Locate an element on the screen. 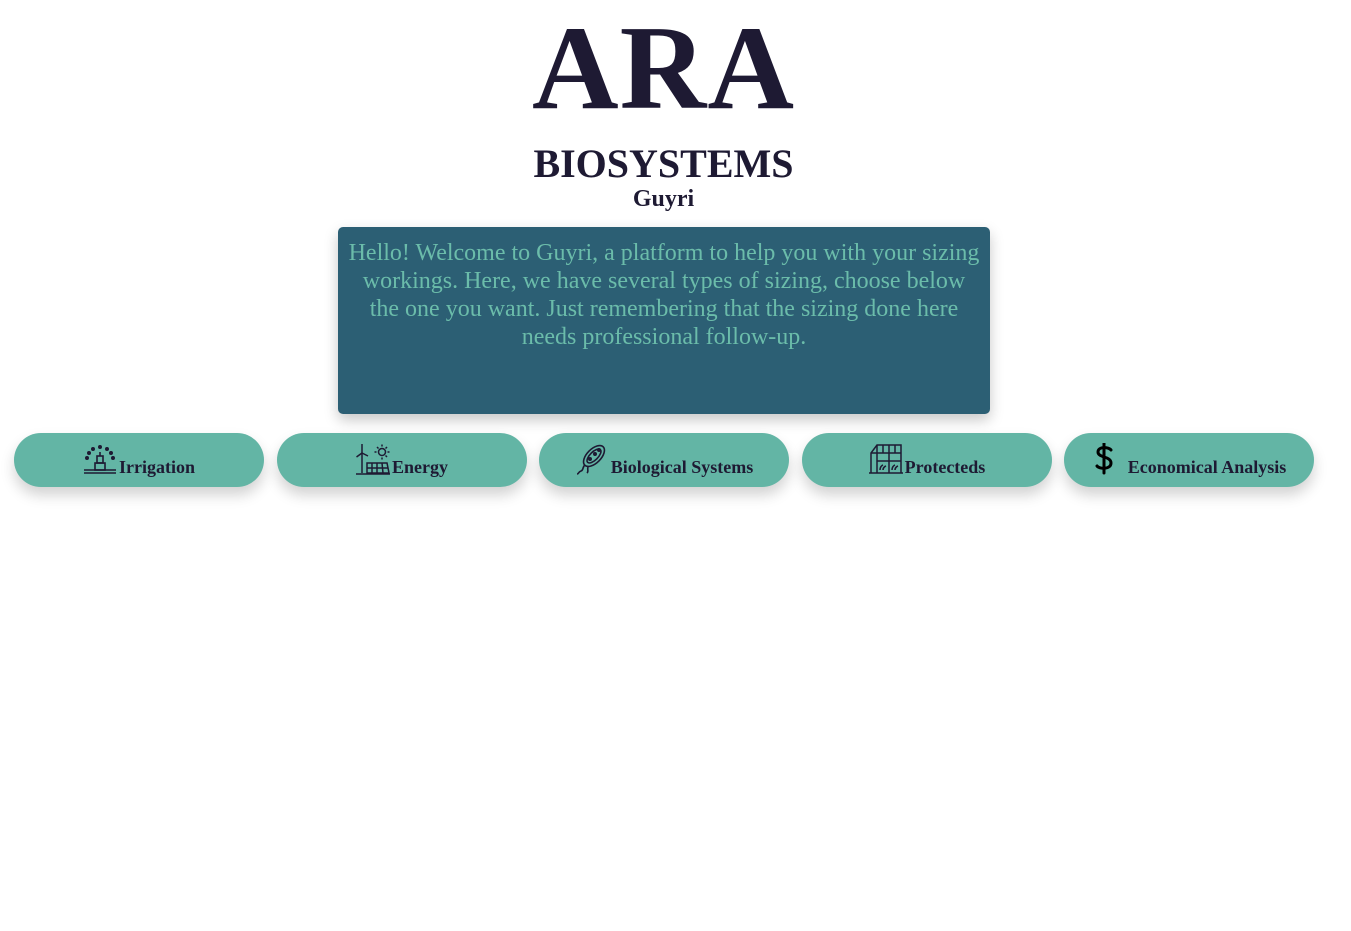 The image size is (1351, 931). irrigation-button: Irrigation is located at coordinates (139, 460).